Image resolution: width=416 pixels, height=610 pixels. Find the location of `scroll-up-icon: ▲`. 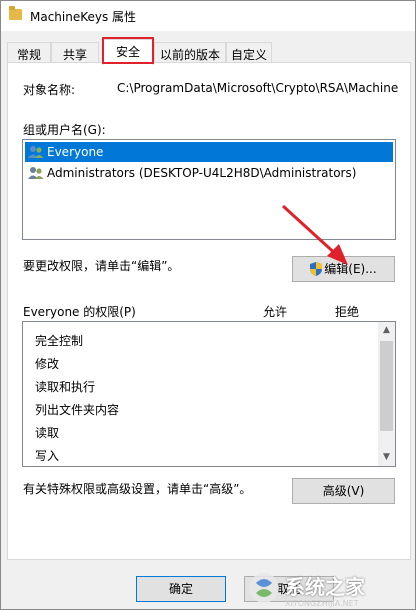

scroll-up-icon: ▲ is located at coordinates (386, 330).